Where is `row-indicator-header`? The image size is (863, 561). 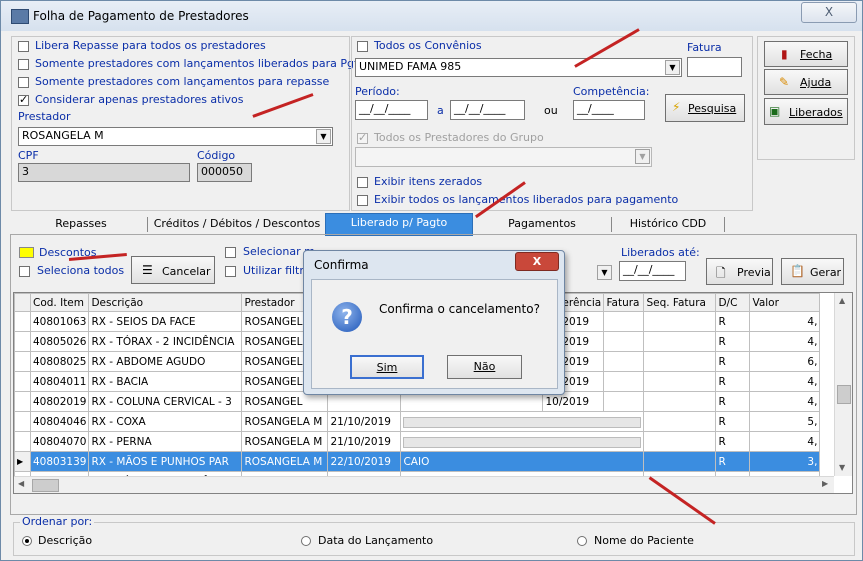
row-indicator-header is located at coordinates (22, 302).